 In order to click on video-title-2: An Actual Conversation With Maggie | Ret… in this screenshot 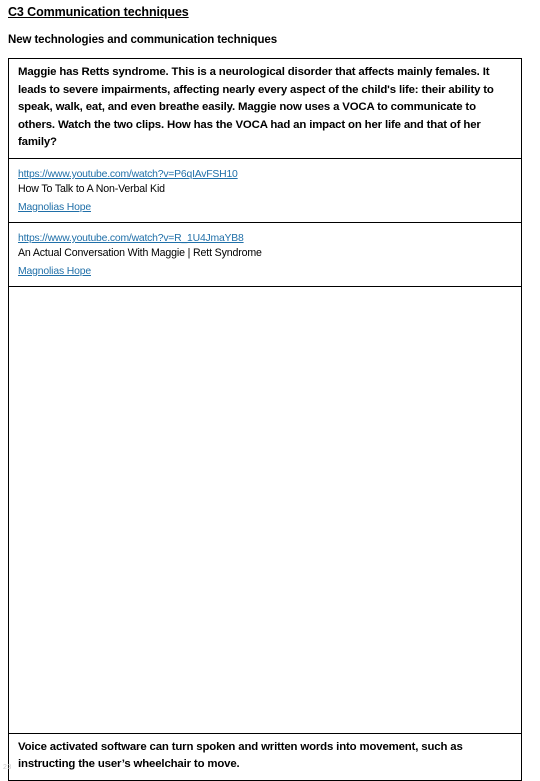, I will do `click(140, 252)`.